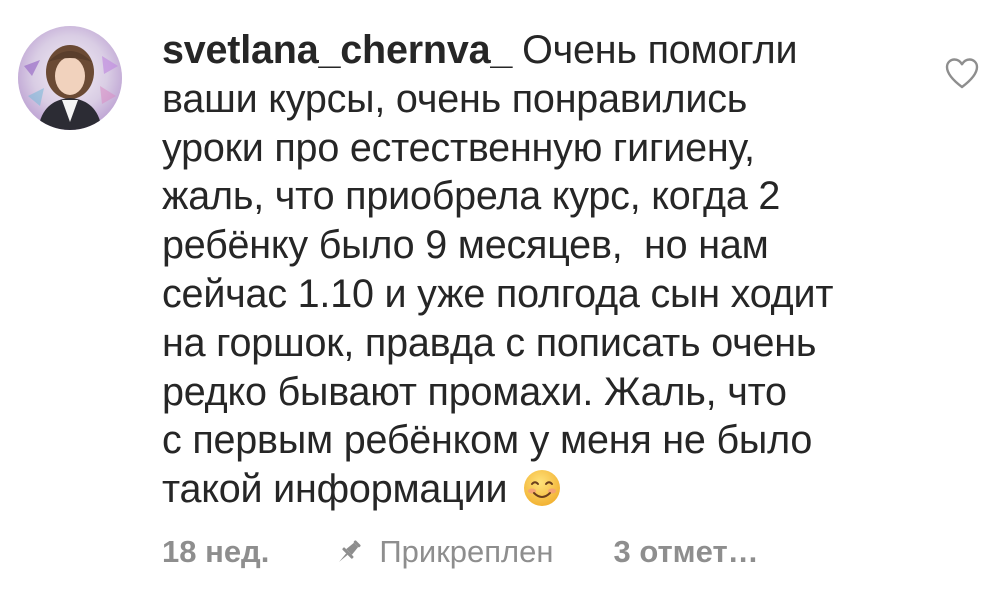 This screenshot has height=601, width=998. What do you see at coordinates (216, 551) in the screenshot?
I see `comment-time: 18 нед.` at bounding box center [216, 551].